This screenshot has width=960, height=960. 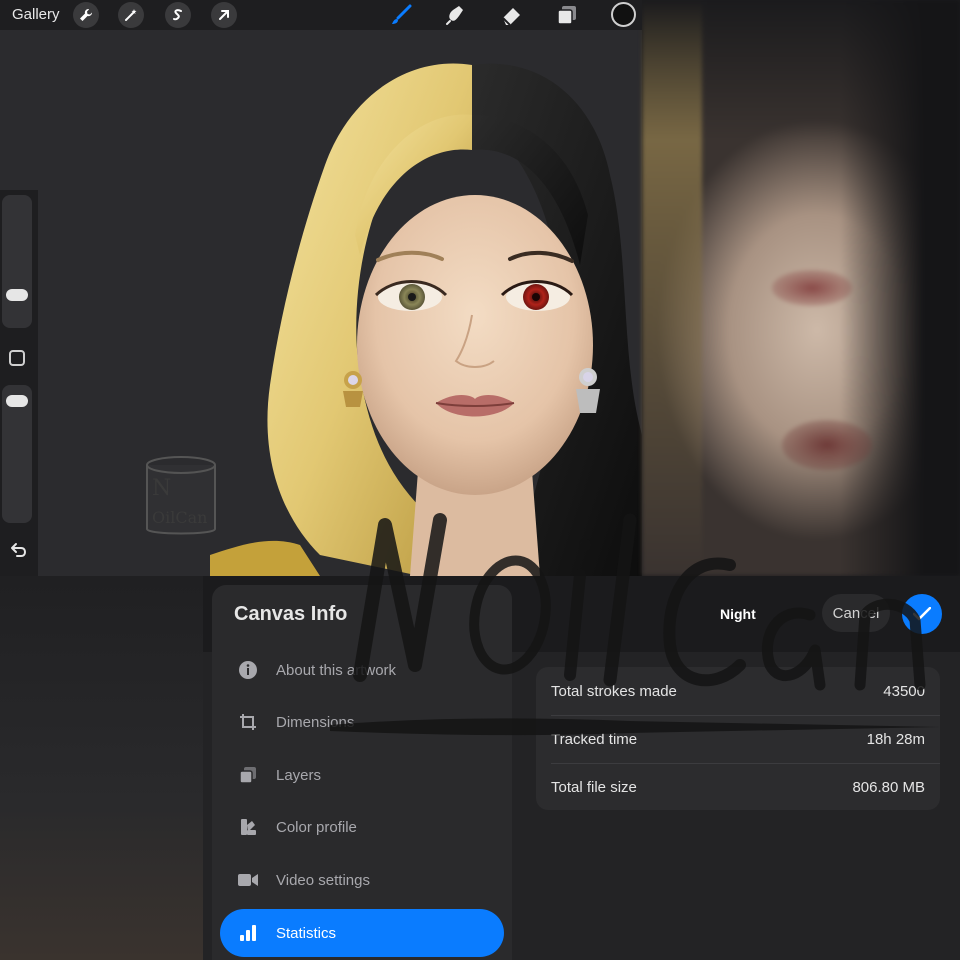 I want to click on menu-item-label: Video settings, so click(x=323, y=880).